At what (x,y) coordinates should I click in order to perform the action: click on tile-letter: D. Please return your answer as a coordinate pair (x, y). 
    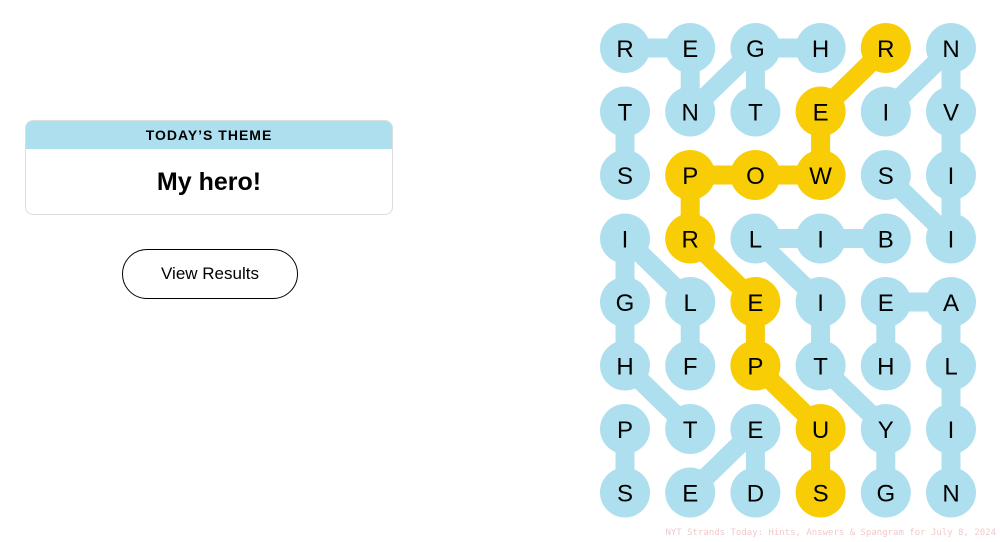
    Looking at the image, I should click on (755, 494).